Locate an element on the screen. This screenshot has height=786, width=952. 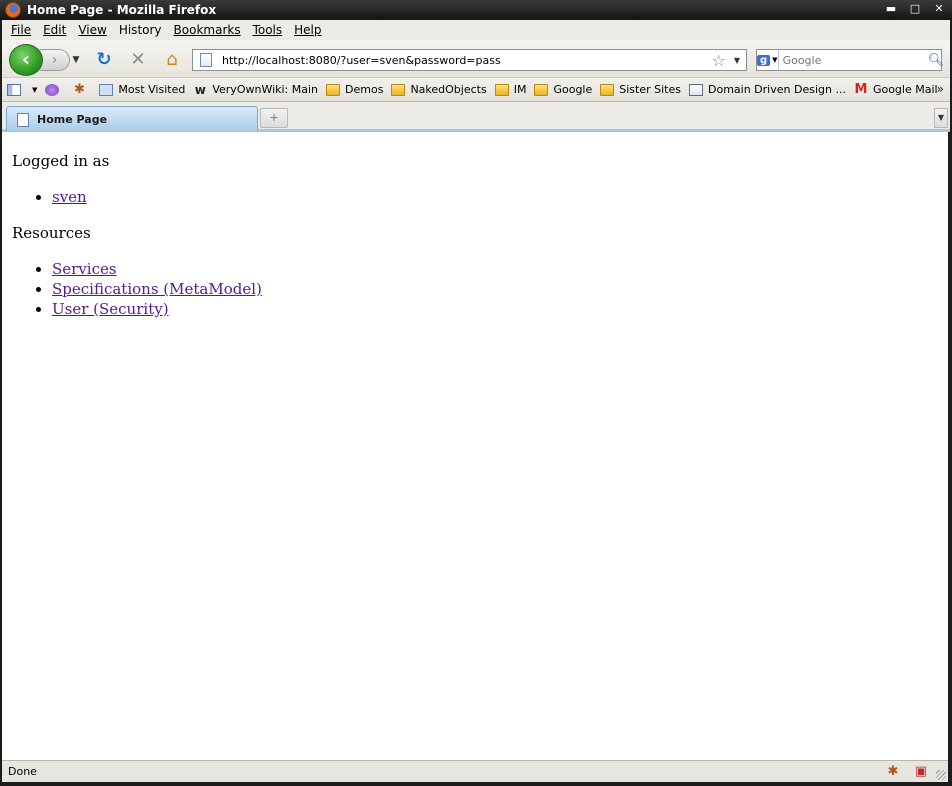
plus-icon: + is located at coordinates (274, 117).